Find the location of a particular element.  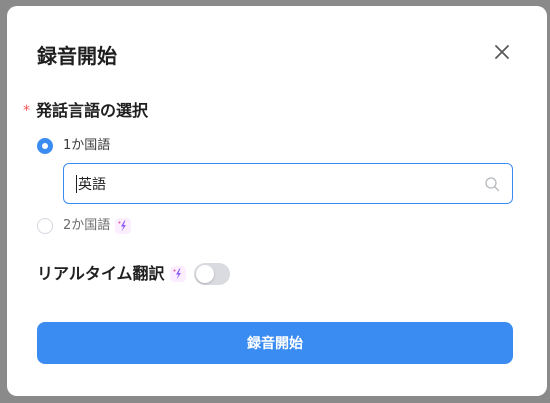

realtime-translation-label: リアルタイム翻訳 is located at coordinates (101, 273).